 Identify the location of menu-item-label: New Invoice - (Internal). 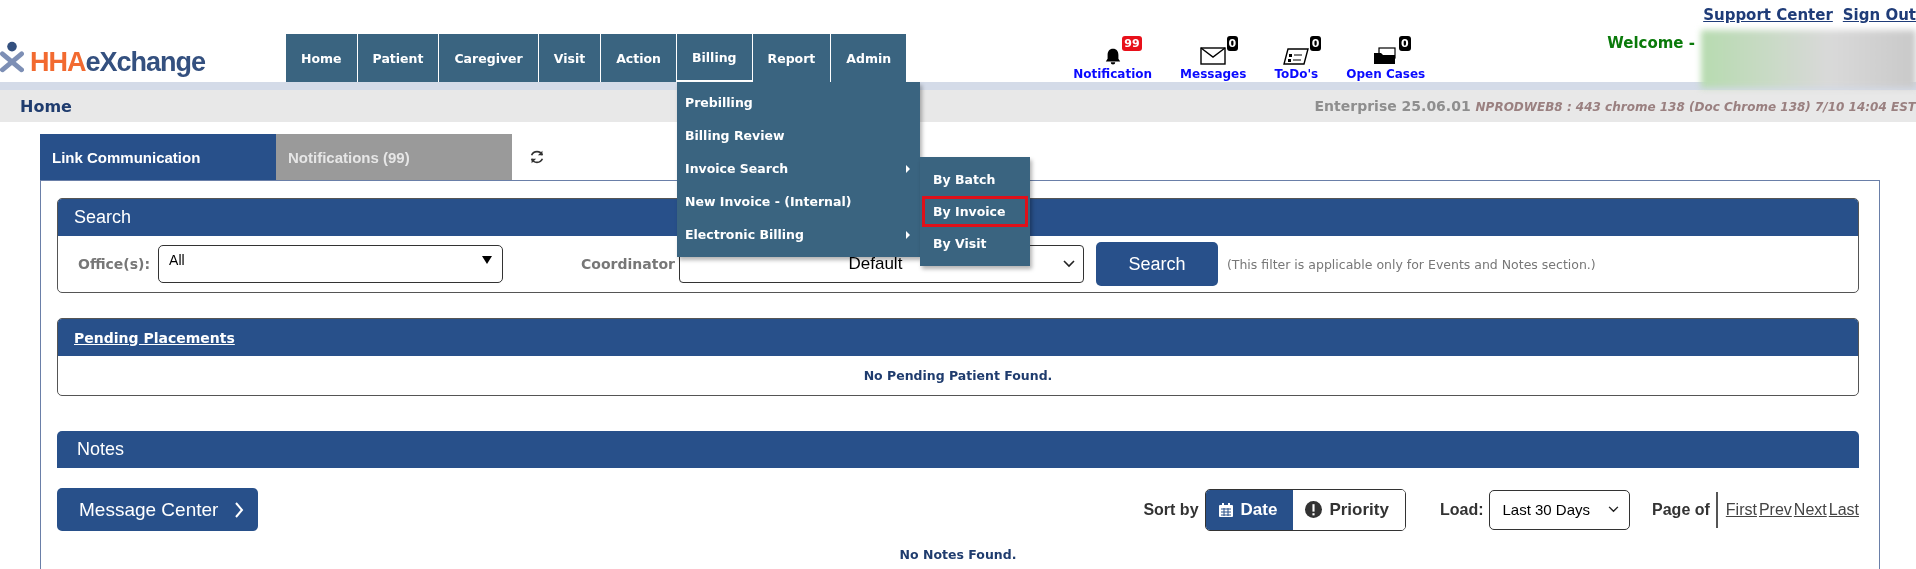
(768, 201).